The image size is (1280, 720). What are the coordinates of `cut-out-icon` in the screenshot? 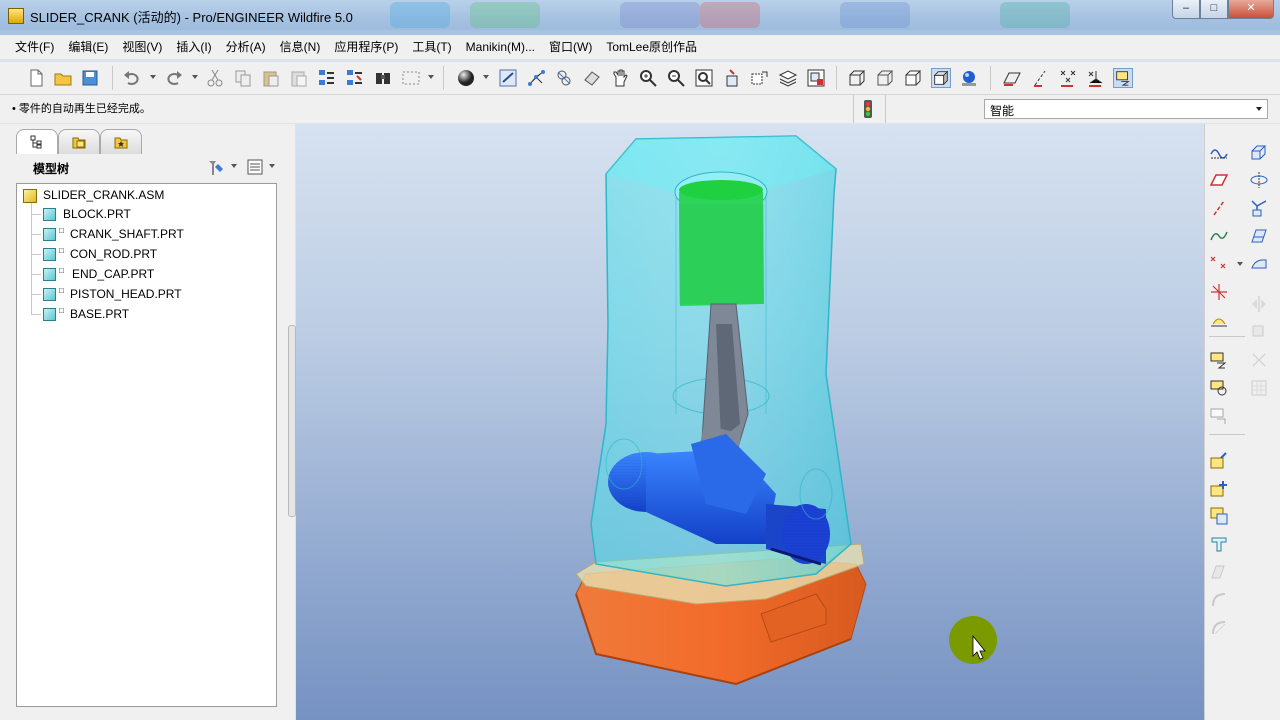 It's located at (1259, 388).